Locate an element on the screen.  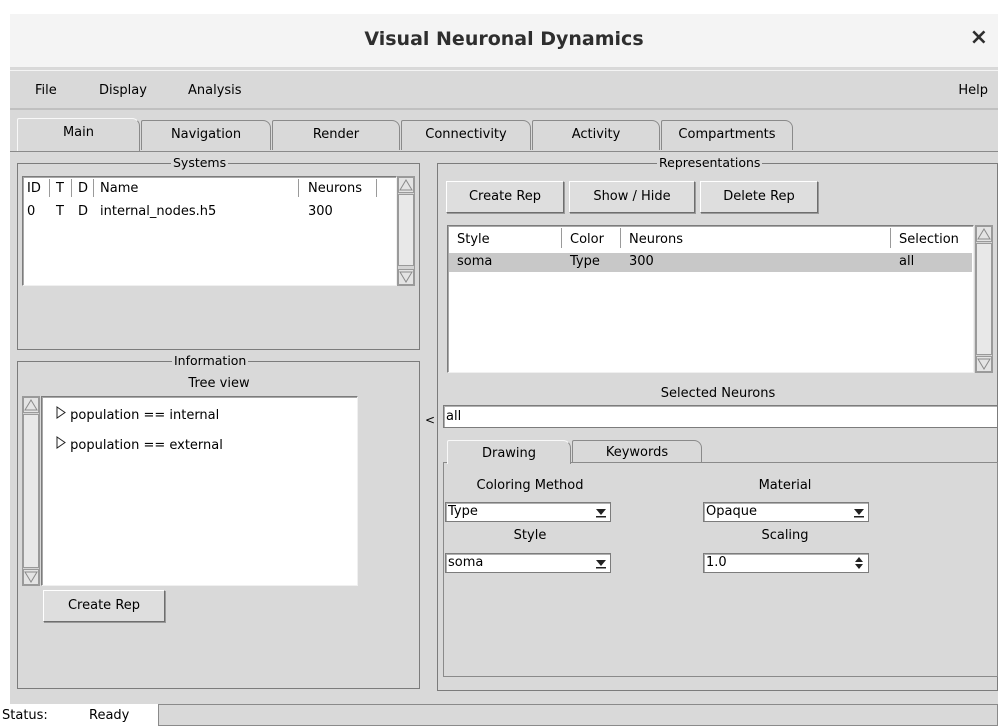
selected-neurons-label: Selected Neurons is located at coordinates (718, 393).